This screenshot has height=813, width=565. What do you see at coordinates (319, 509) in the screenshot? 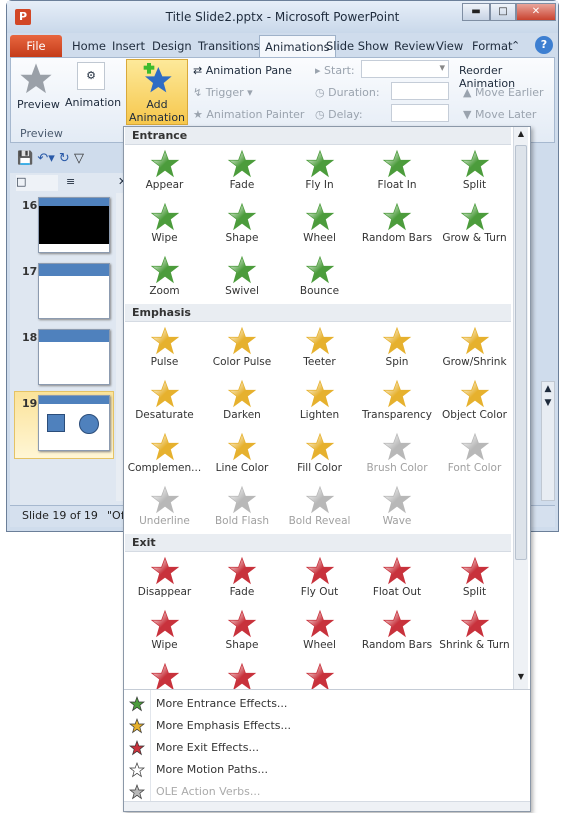
I see `emphasis-effect-bold-reveal: Bold Reveal` at bounding box center [319, 509].